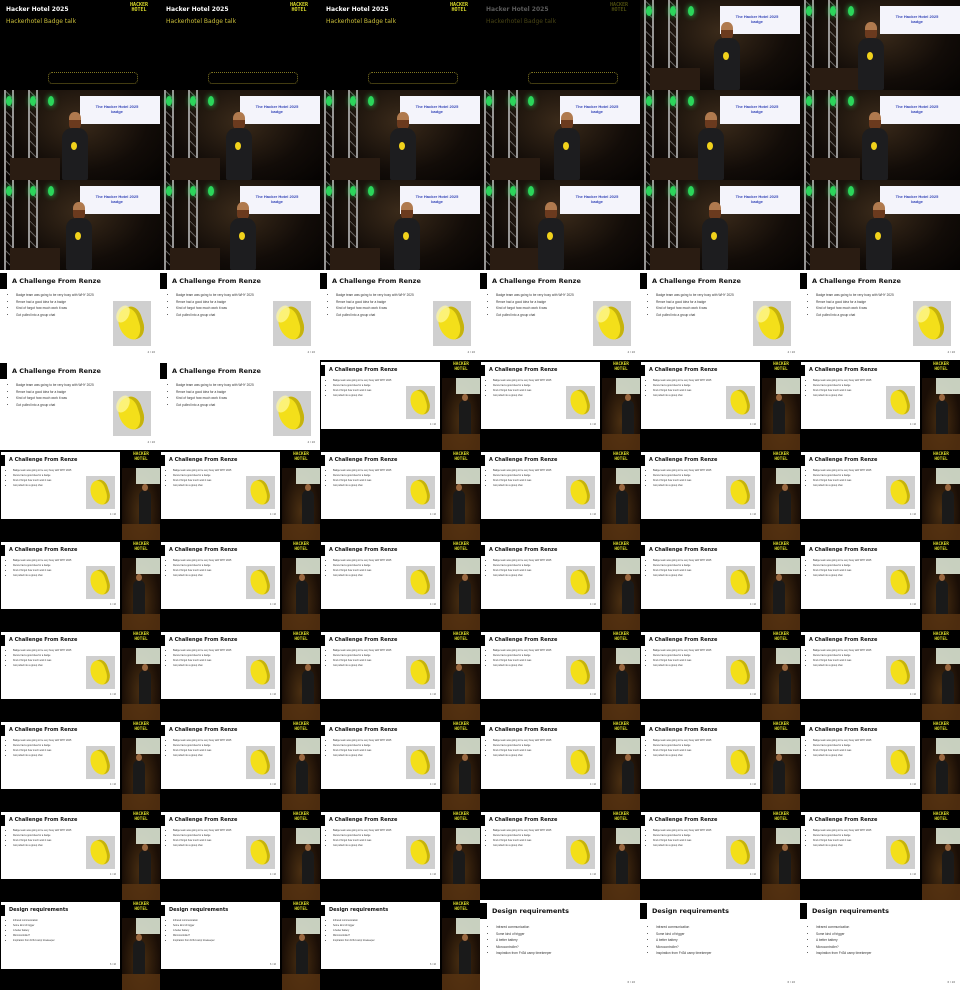  Describe the element at coordinates (523, 953) in the screenshot. I see `bullet-item: Inspiration from Fri3d camp timekeeper` at that location.